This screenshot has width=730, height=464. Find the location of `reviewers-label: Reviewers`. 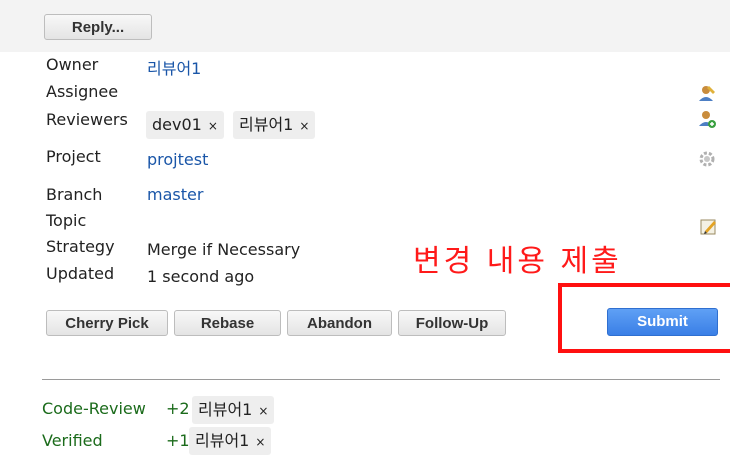

reviewers-label: Reviewers is located at coordinates (87, 119).